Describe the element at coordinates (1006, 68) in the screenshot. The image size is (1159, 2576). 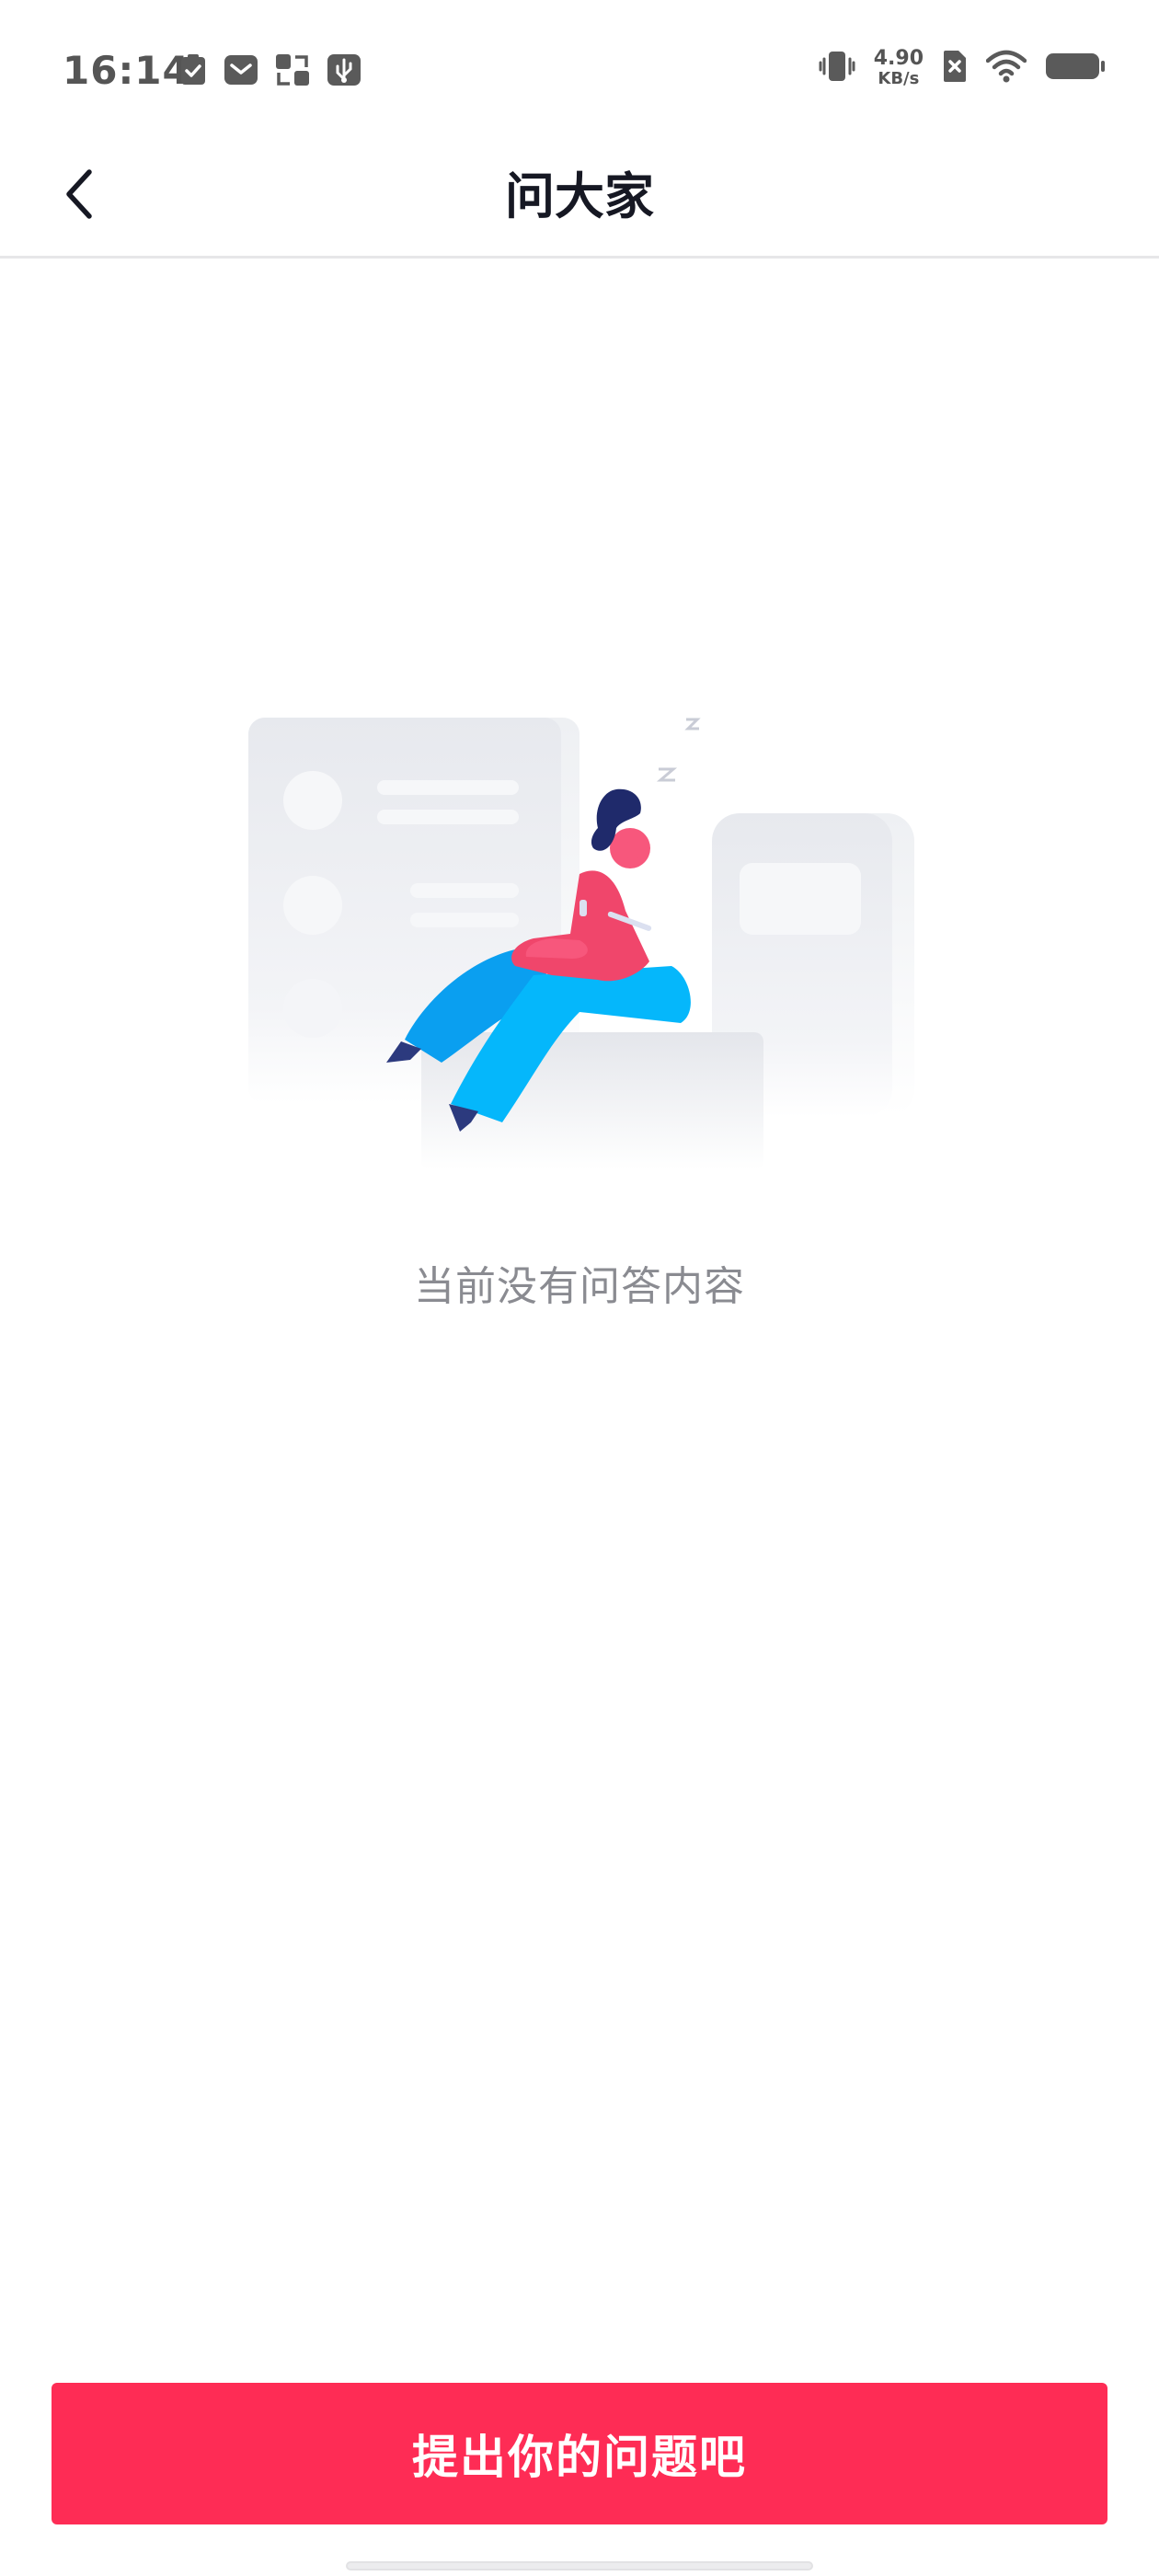
I see `wifi-icon` at that location.